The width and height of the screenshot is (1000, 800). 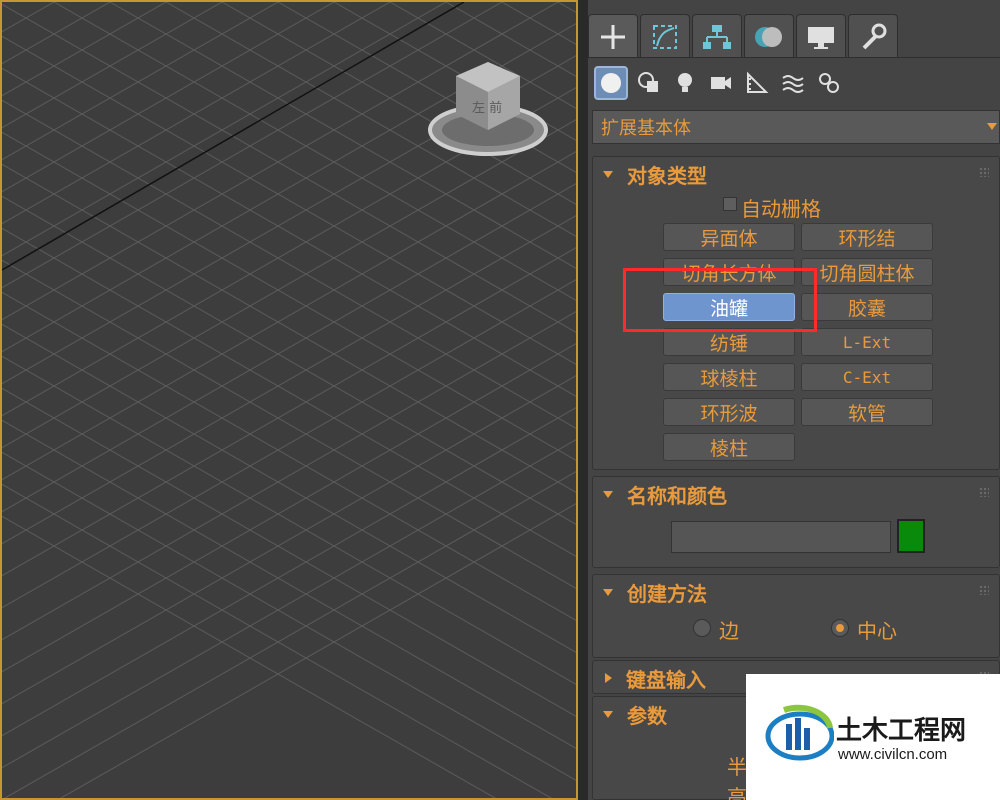 I want to click on rollout-creation-method: 创建方法 边 中心, so click(x=796, y=616).